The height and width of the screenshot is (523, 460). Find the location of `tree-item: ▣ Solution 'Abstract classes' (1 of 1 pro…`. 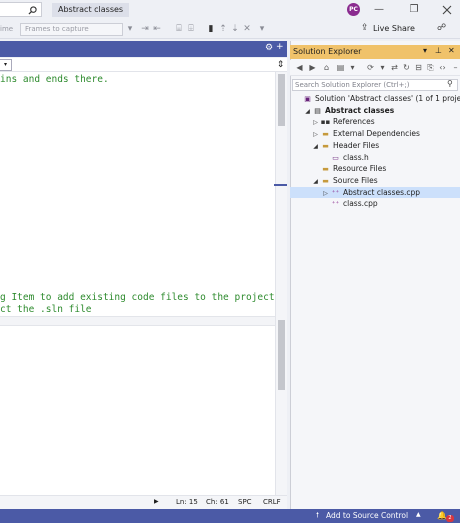

tree-item: ▣ Solution 'Abstract classes' (1 of 1 pro… is located at coordinates (375, 98).